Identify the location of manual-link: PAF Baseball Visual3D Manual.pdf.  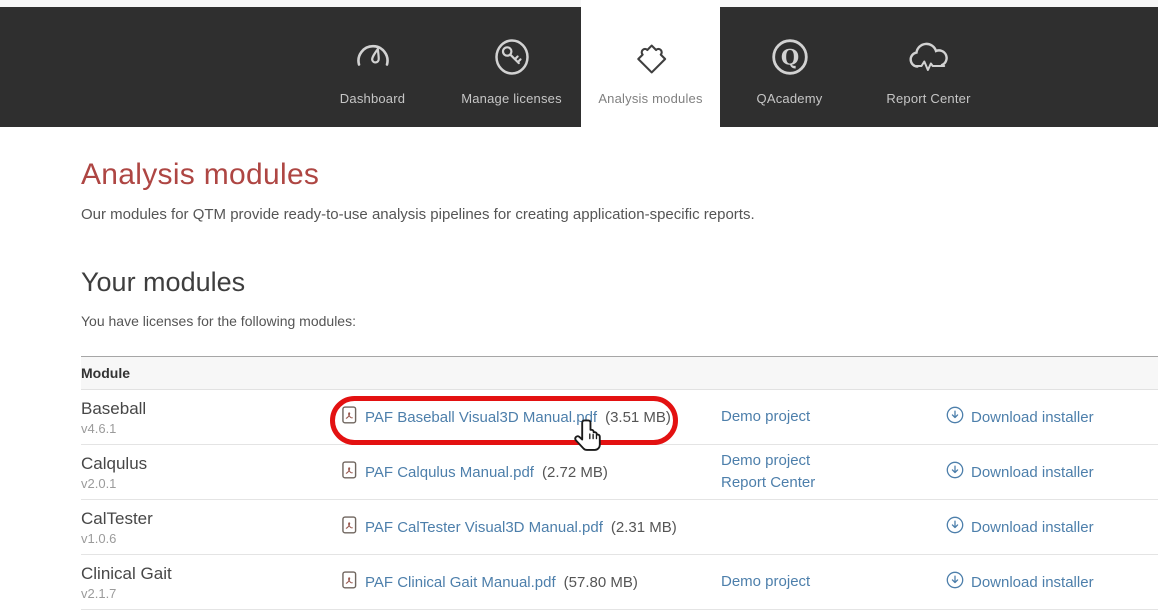
(481, 417).